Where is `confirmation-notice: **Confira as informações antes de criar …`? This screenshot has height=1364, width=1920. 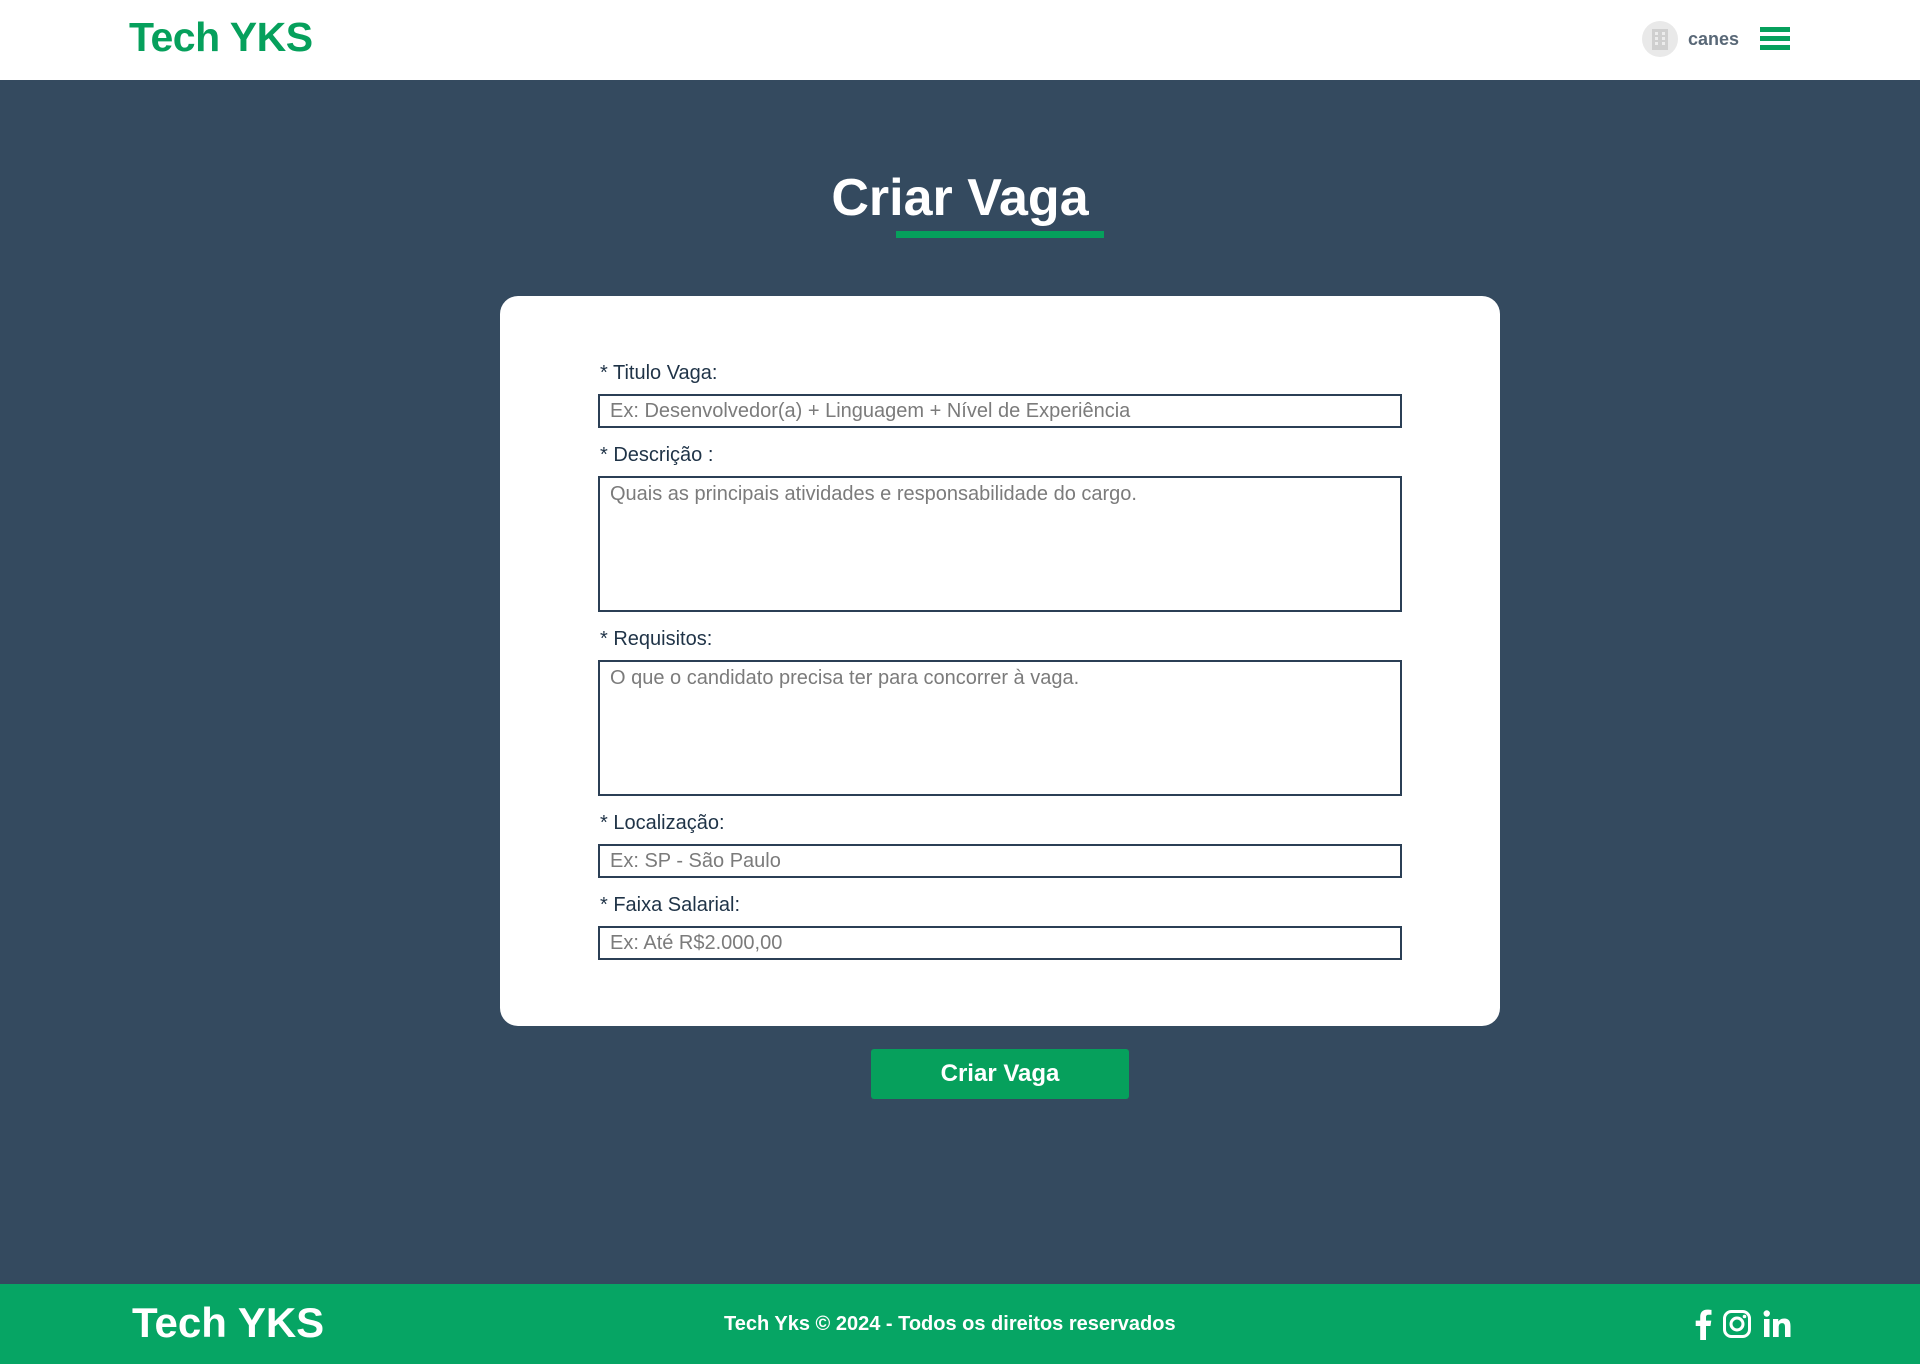
confirmation-notice: **Confira as informações antes de criar … is located at coordinates (960, 998).